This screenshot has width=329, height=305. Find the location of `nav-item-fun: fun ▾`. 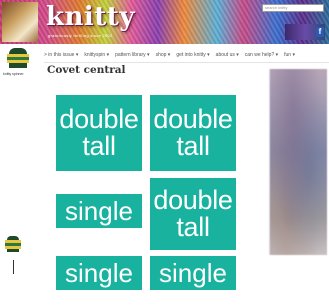

nav-item-fun: fun ▾ is located at coordinates (289, 55).